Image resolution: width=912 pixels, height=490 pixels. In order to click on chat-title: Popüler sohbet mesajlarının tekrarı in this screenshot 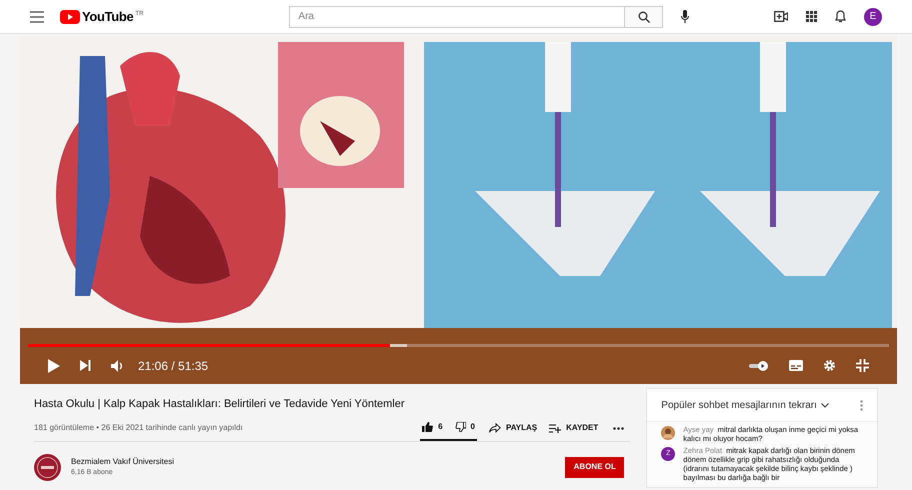, I will do `click(739, 405)`.